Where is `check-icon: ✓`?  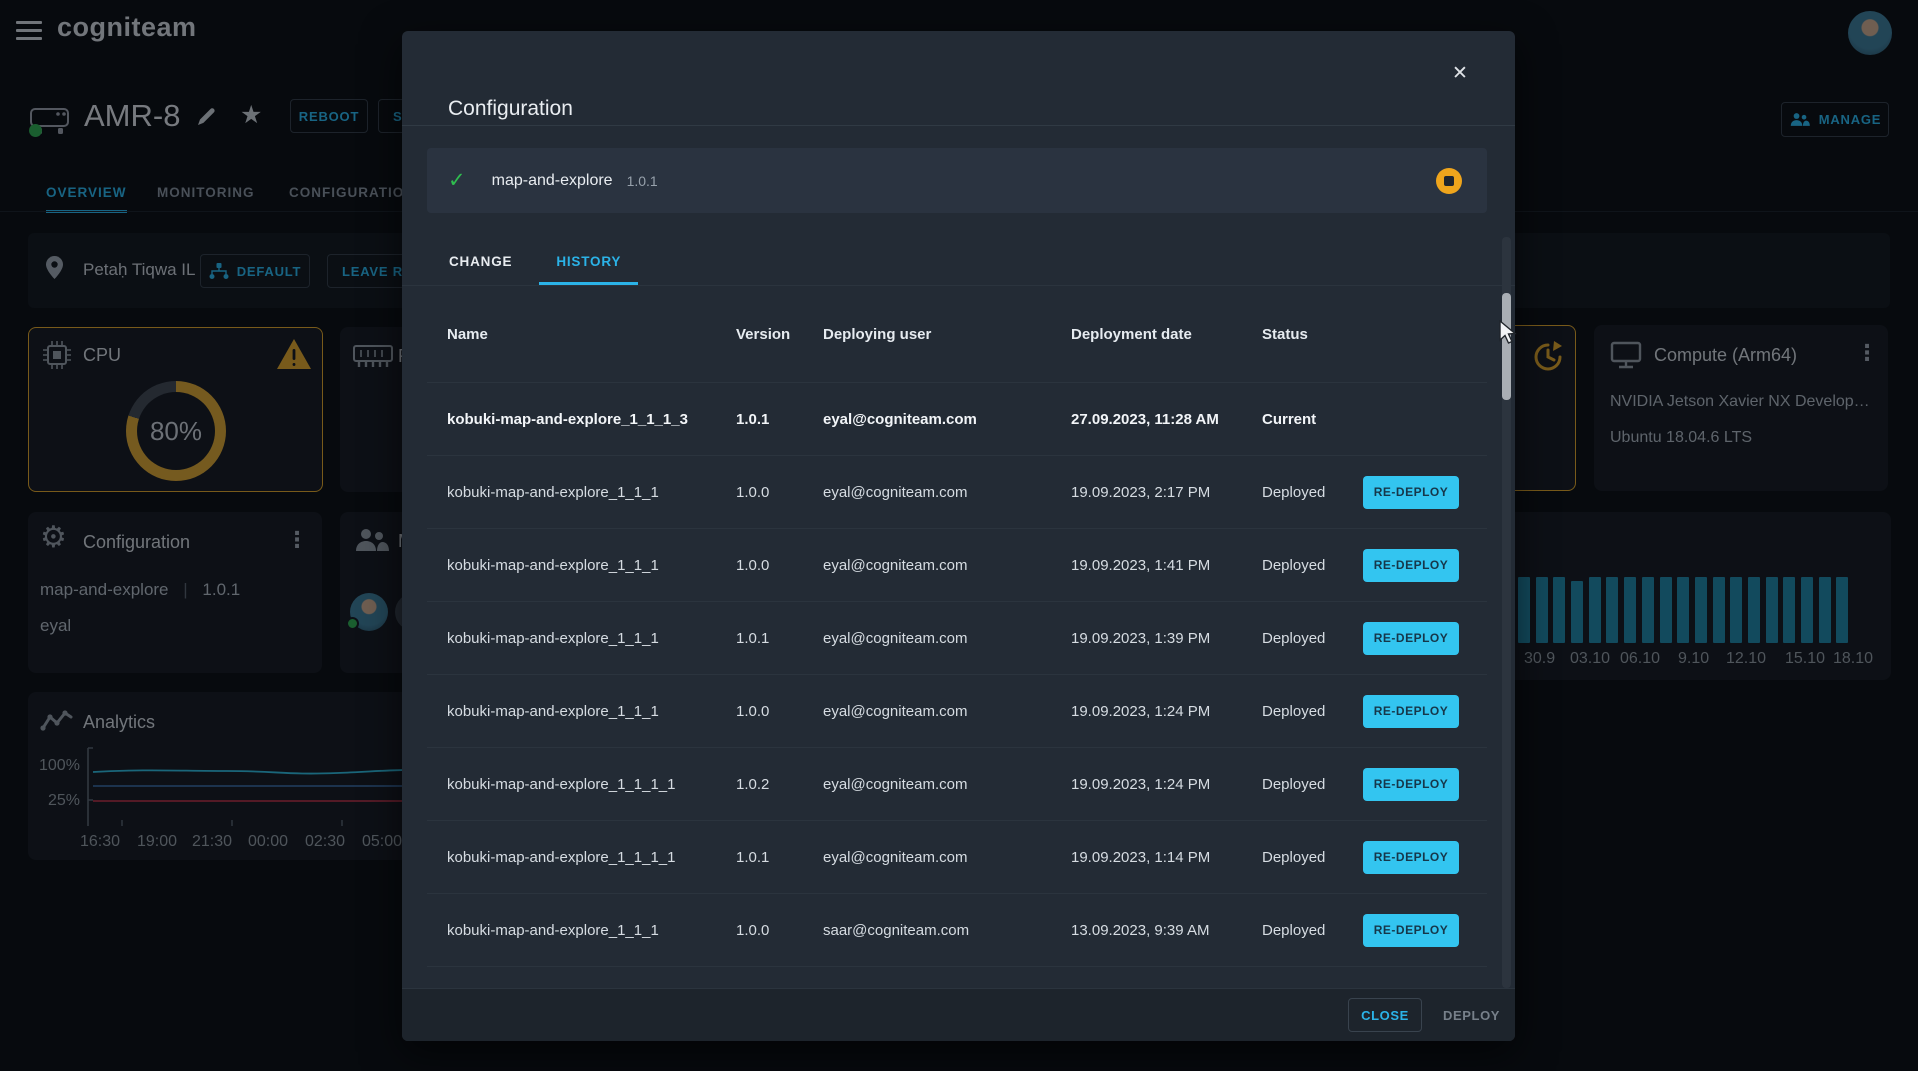
check-icon: ✓ is located at coordinates (457, 180).